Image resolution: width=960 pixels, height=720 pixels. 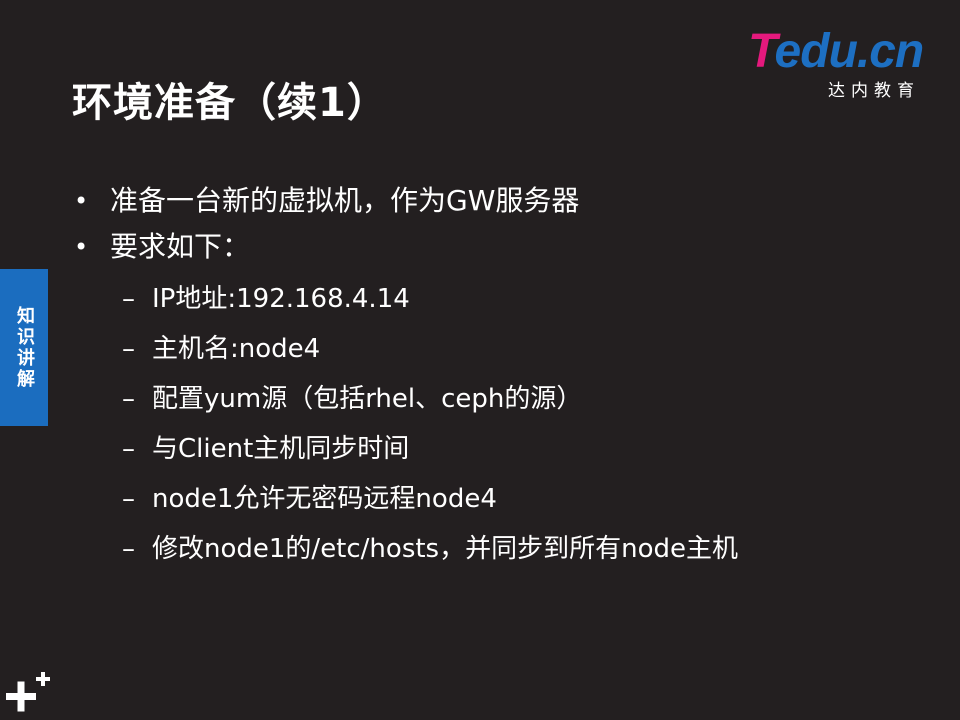 What do you see at coordinates (762, 51) in the screenshot?
I see `logo-brand-t: T` at bounding box center [762, 51].